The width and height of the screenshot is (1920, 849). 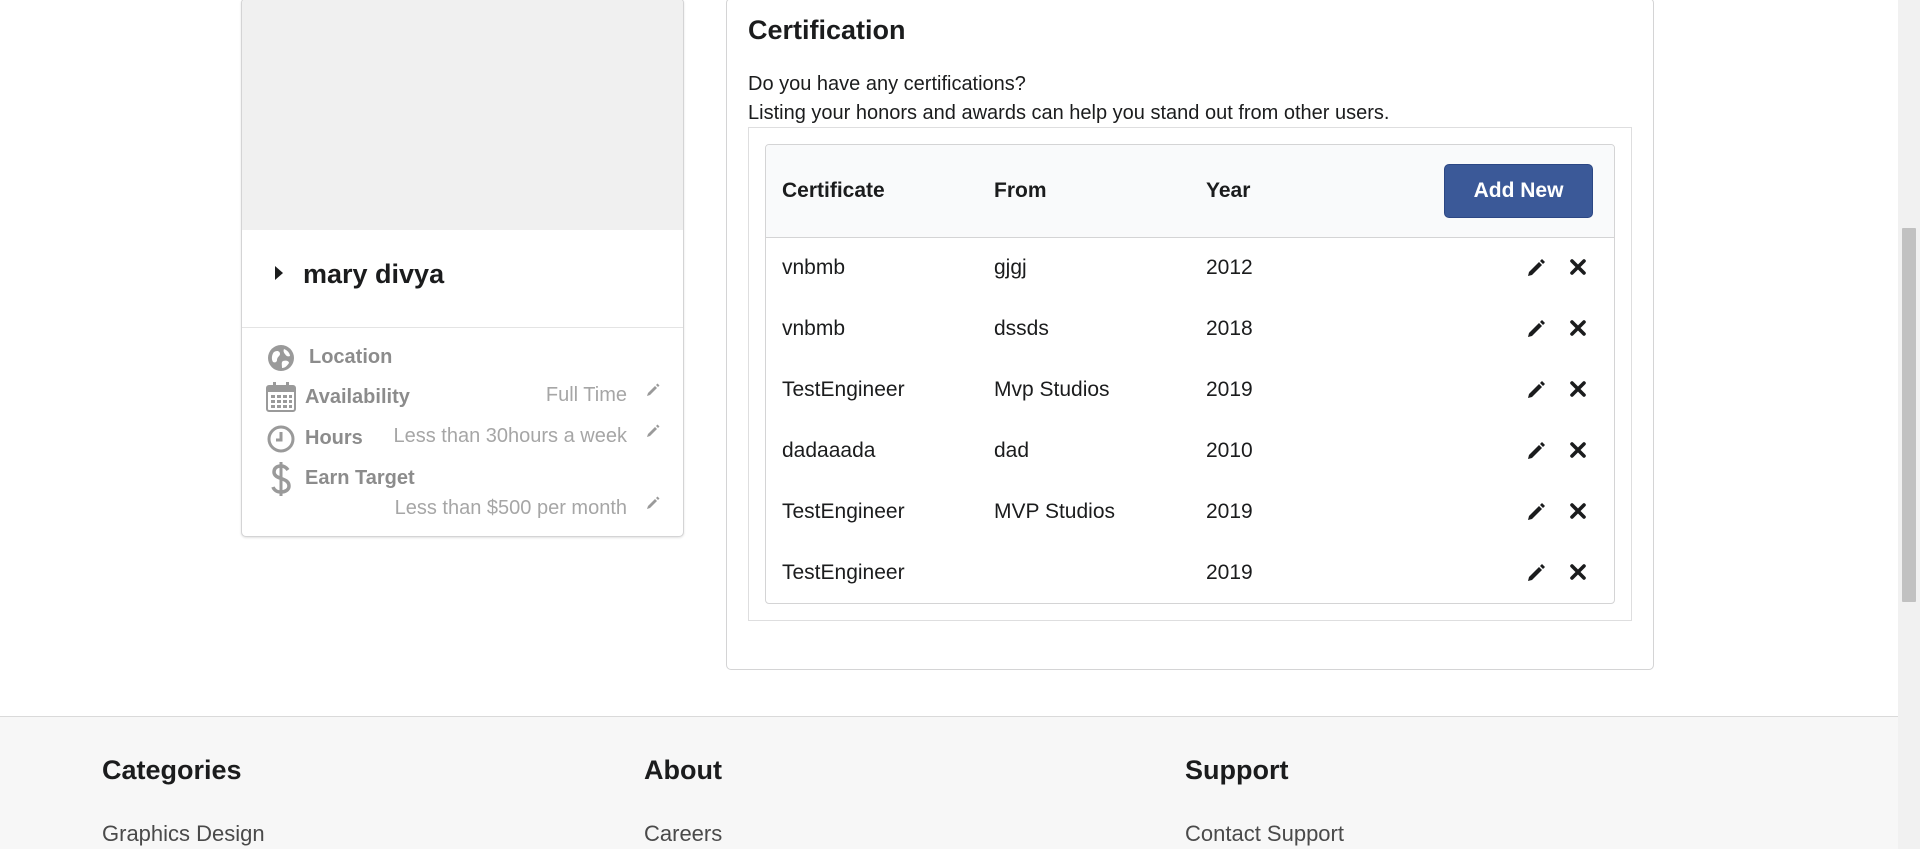 What do you see at coordinates (1229, 328) in the screenshot?
I see `cell-year: 2018` at bounding box center [1229, 328].